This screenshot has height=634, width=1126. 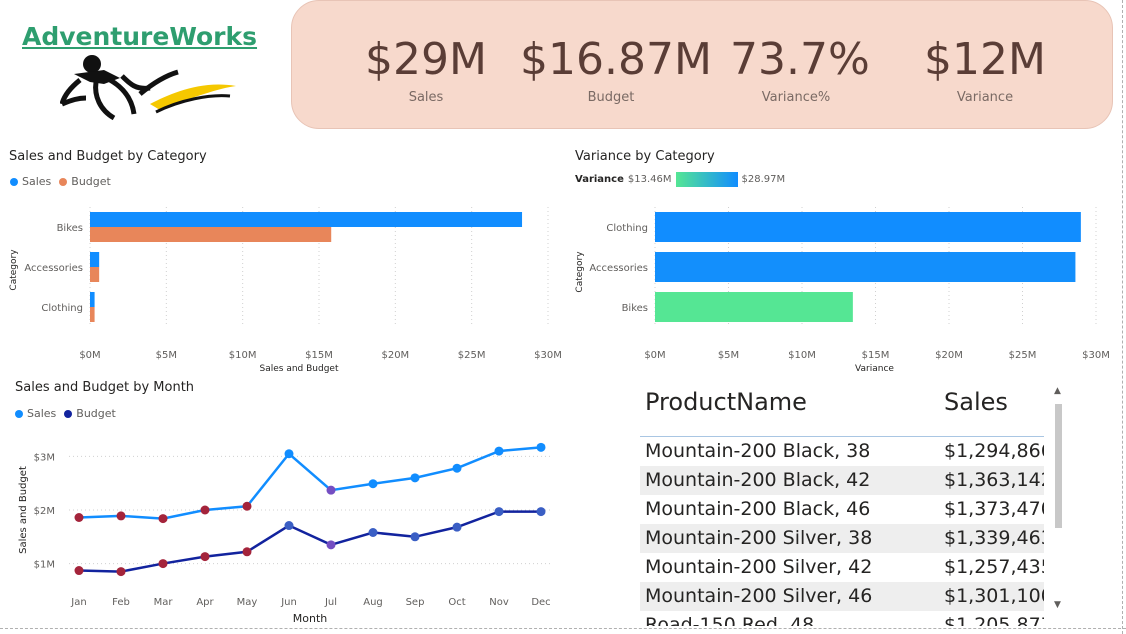 I want to click on cell-sales: $1,257,435, so click(x=994, y=567).